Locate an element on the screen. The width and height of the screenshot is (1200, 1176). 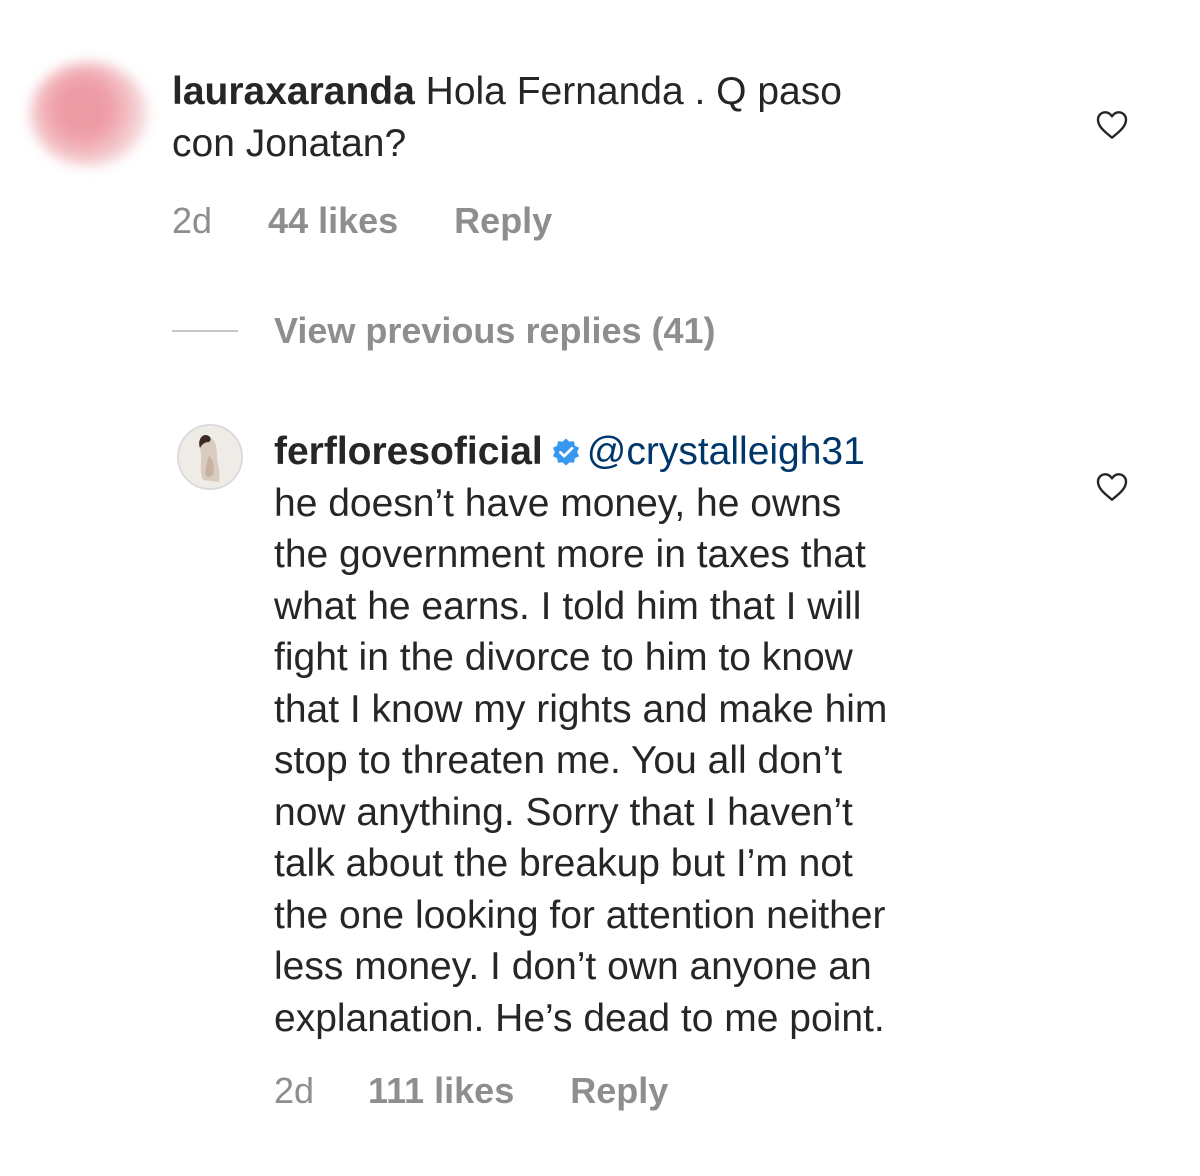
comment-age: 2d is located at coordinates (192, 220).